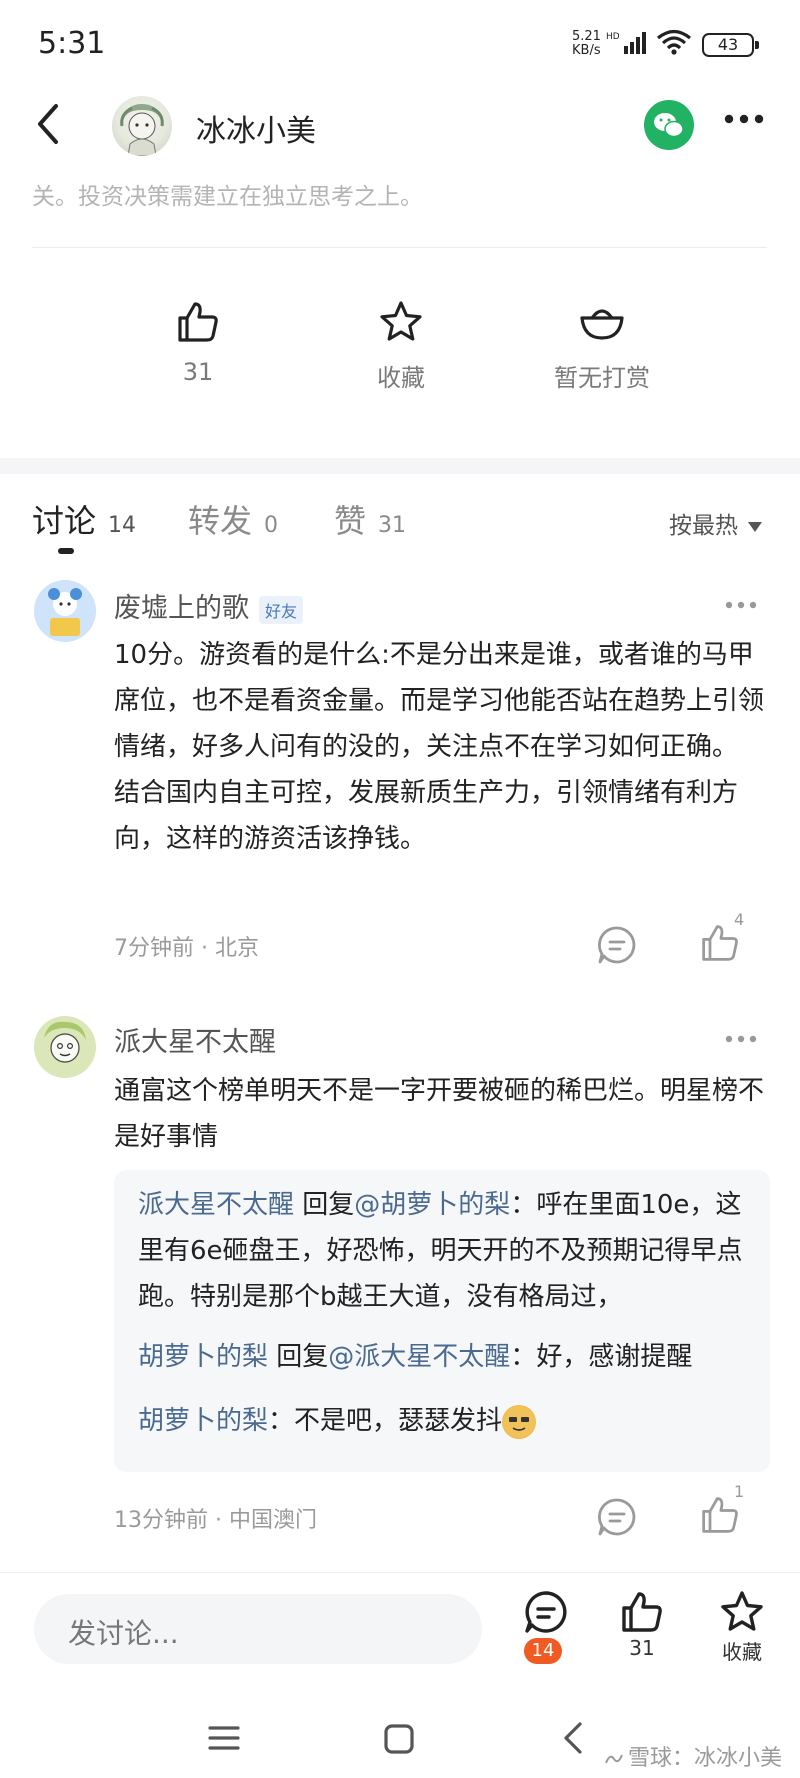 This screenshot has width=800, height=1778. Describe the element at coordinates (602, 324) in the screenshot. I see `gold-ingot-icon` at that location.